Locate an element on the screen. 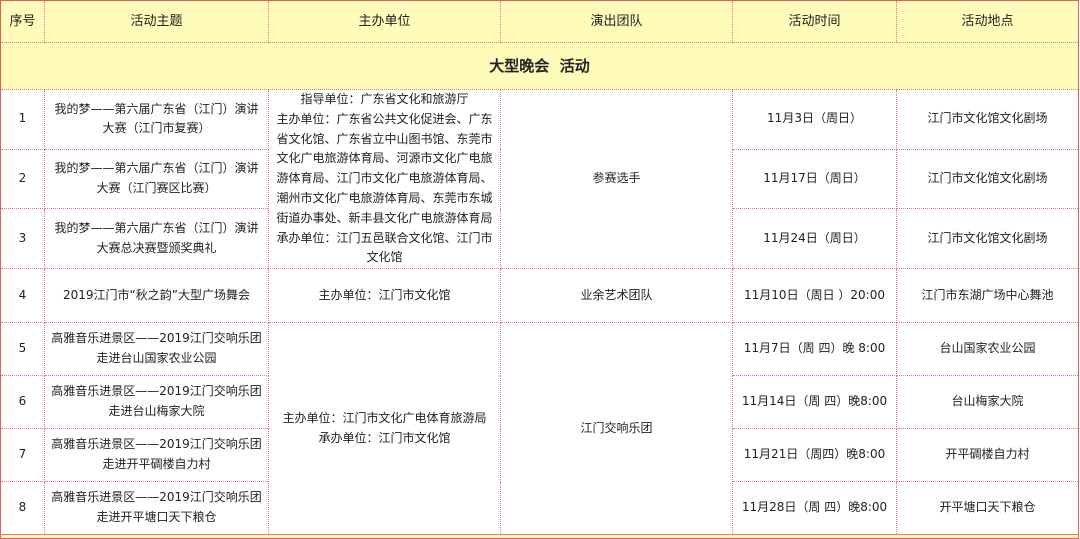 The width and height of the screenshot is (1080, 539). row-index: 2 is located at coordinates (22, 179).